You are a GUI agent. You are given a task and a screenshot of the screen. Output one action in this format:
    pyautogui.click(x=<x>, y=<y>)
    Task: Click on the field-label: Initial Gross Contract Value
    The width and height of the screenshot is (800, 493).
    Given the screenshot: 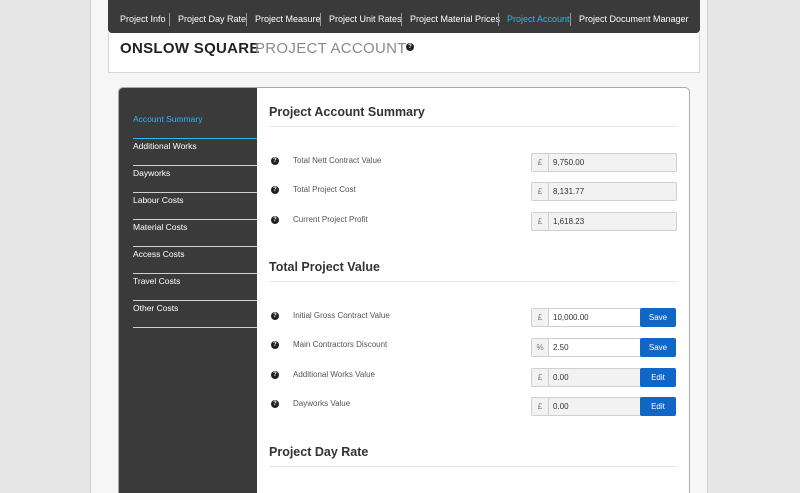 What is the action you would take?
    pyautogui.click(x=341, y=315)
    